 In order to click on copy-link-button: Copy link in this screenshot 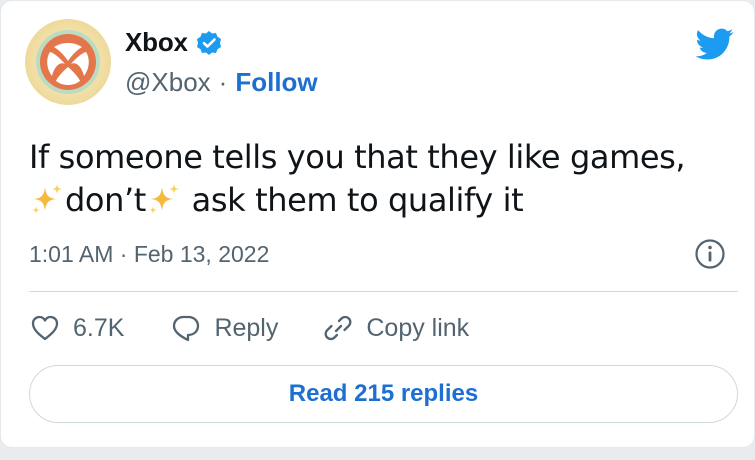, I will do `click(395, 328)`.